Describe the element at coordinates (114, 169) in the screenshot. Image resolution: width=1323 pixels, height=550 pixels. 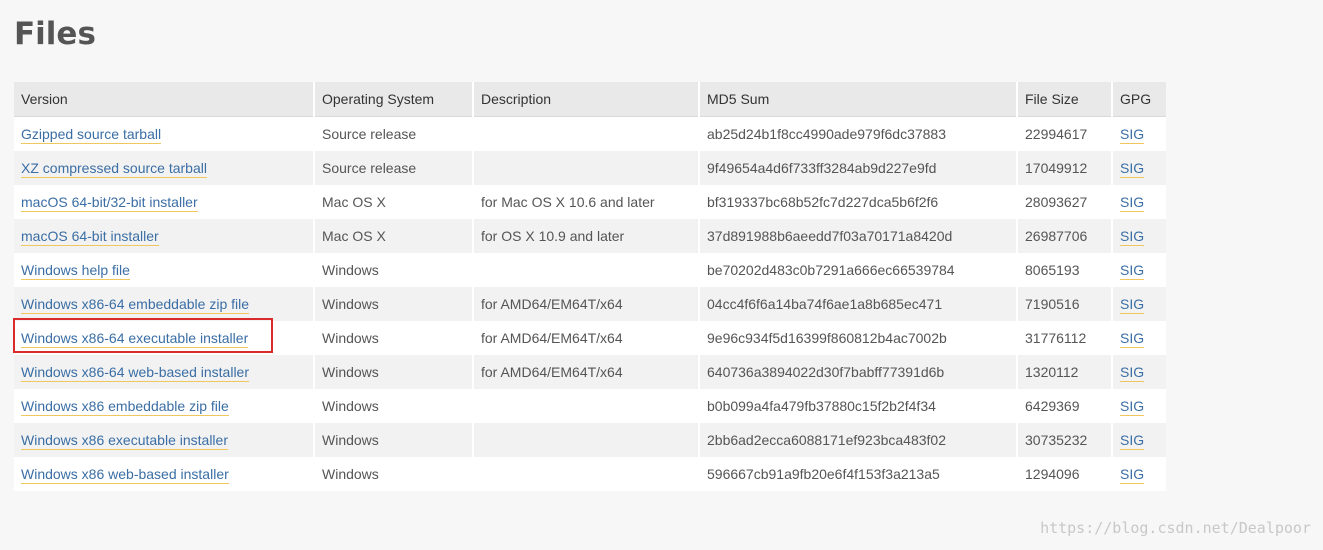
I see `download-link: XZ compressed source tarball` at that location.